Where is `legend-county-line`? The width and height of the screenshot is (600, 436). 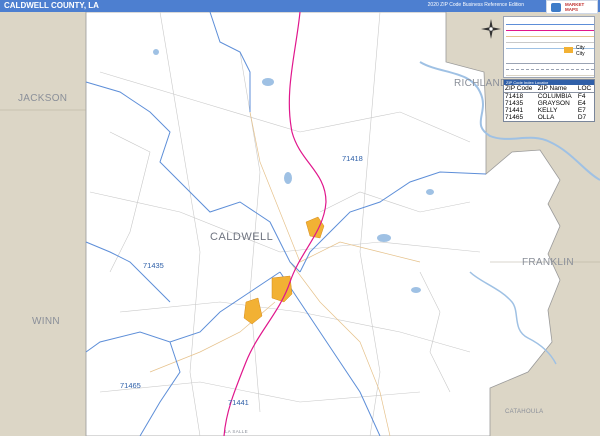
legend-county-line is located at coordinates (550, 61).